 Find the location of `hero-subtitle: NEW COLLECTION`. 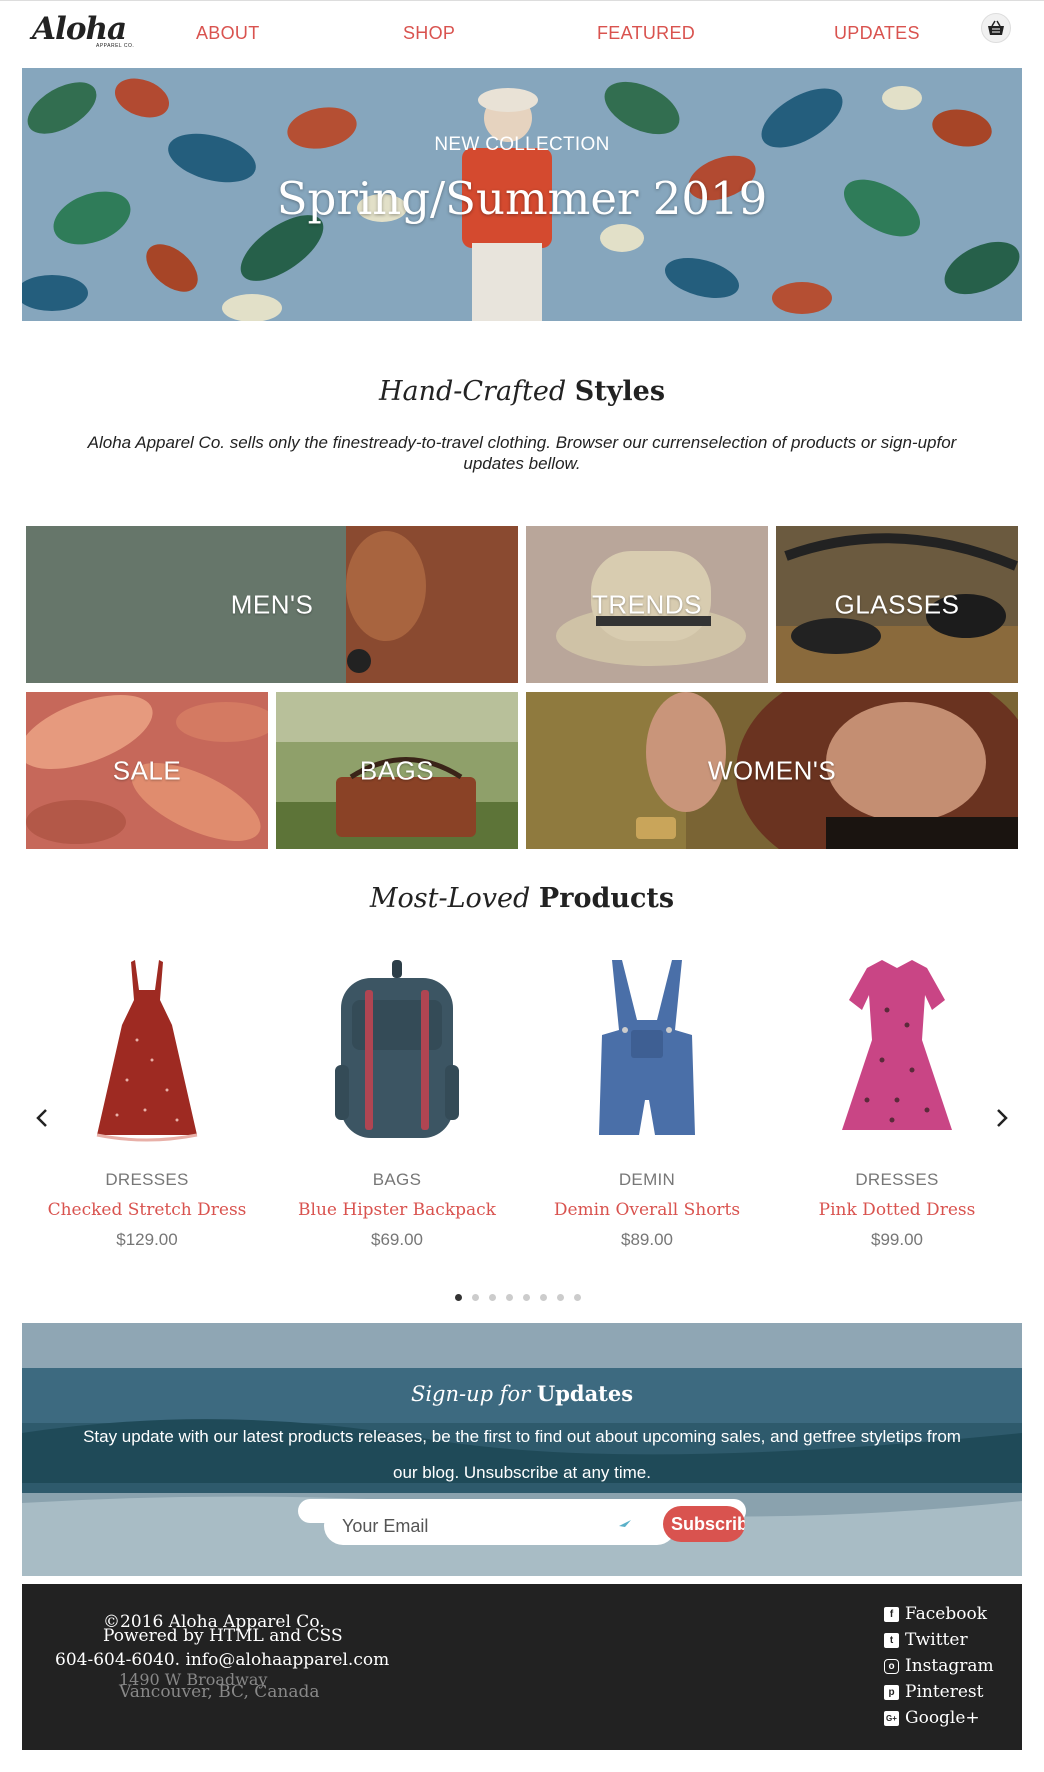

hero-subtitle: NEW COLLECTION is located at coordinates (522, 144).